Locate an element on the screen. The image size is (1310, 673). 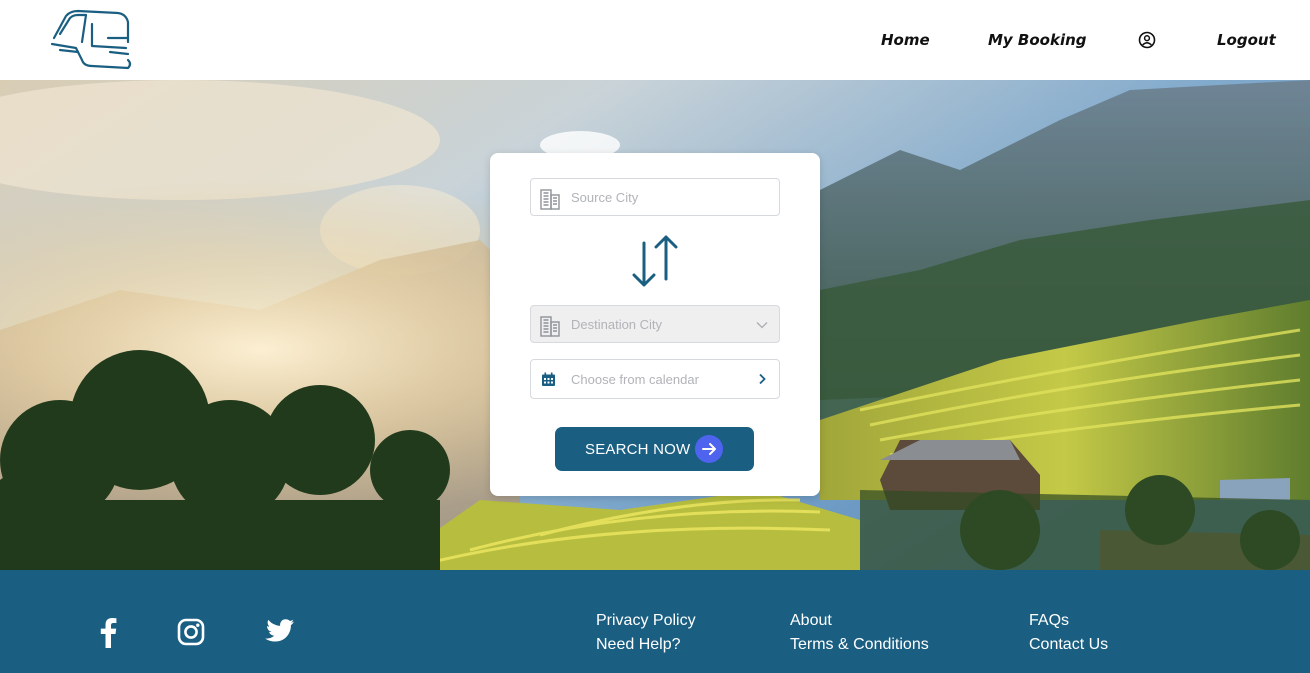
footer-link-terms: Terms & Conditions is located at coordinates (859, 645).